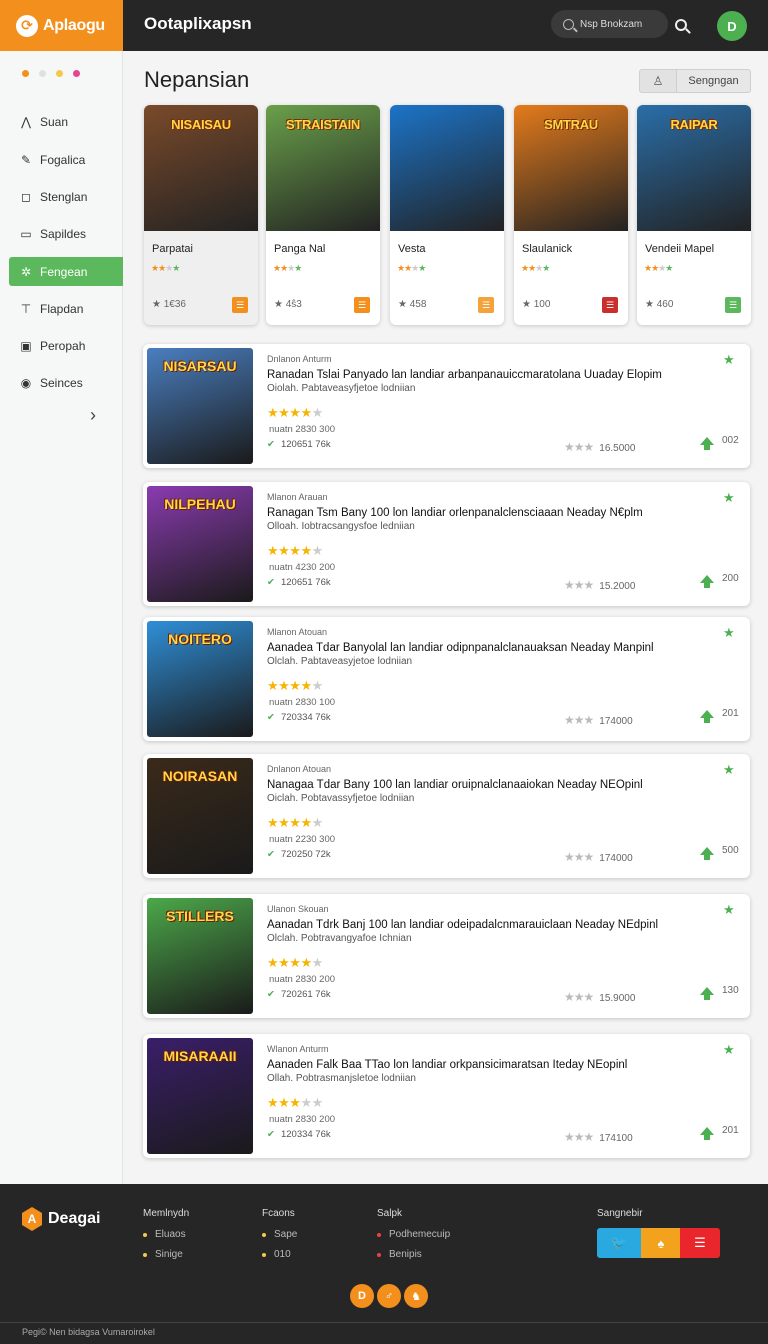 The width and height of the screenshot is (768, 1344). I want to click on upvote-button: 200, so click(719, 580).